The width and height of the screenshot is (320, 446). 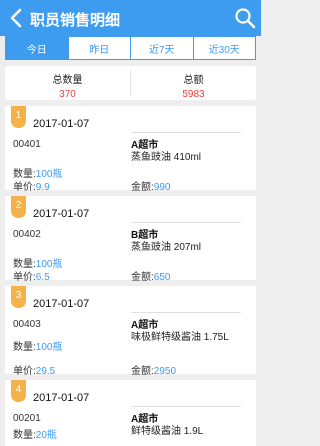 I want to click on date-range-tabs: 今日 昨日 近7天 近30天, so click(x=130, y=48).